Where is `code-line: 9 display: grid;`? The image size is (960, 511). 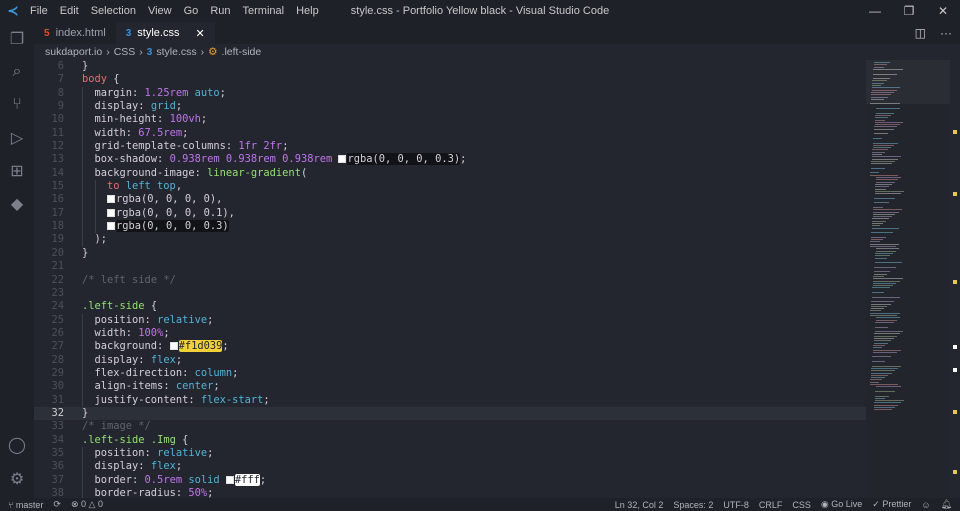 code-line: 9 display: grid; is located at coordinates (450, 107).